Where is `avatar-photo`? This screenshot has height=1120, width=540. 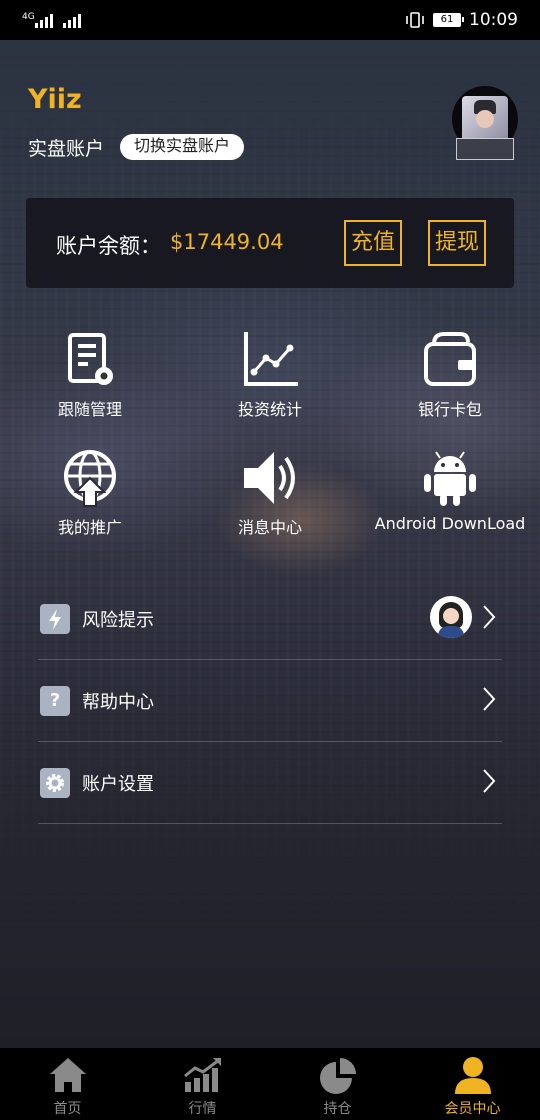 avatar-photo is located at coordinates (485, 119).